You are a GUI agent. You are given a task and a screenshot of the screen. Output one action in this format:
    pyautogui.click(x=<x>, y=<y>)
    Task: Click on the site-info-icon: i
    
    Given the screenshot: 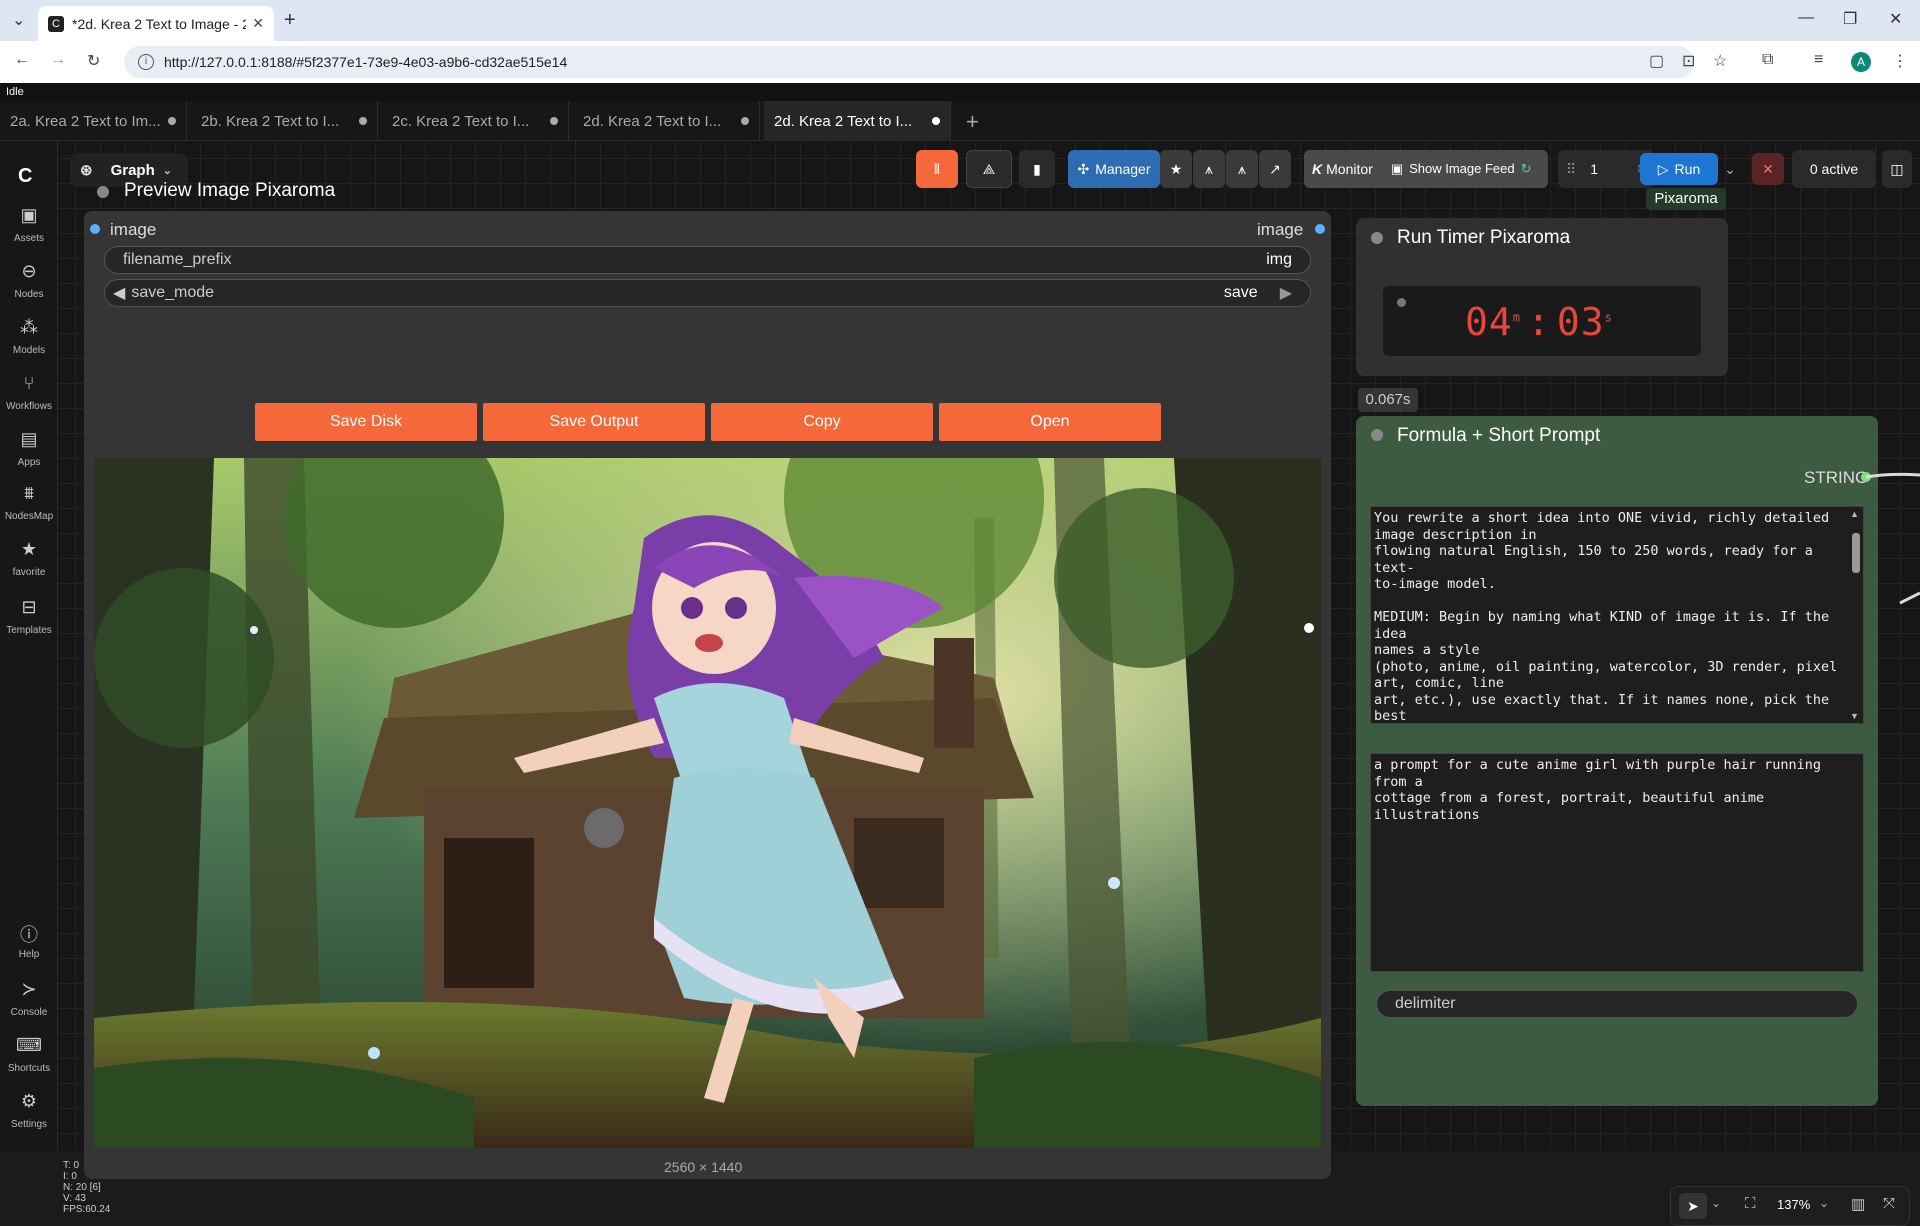 What is the action you would take?
    pyautogui.click(x=146, y=62)
    